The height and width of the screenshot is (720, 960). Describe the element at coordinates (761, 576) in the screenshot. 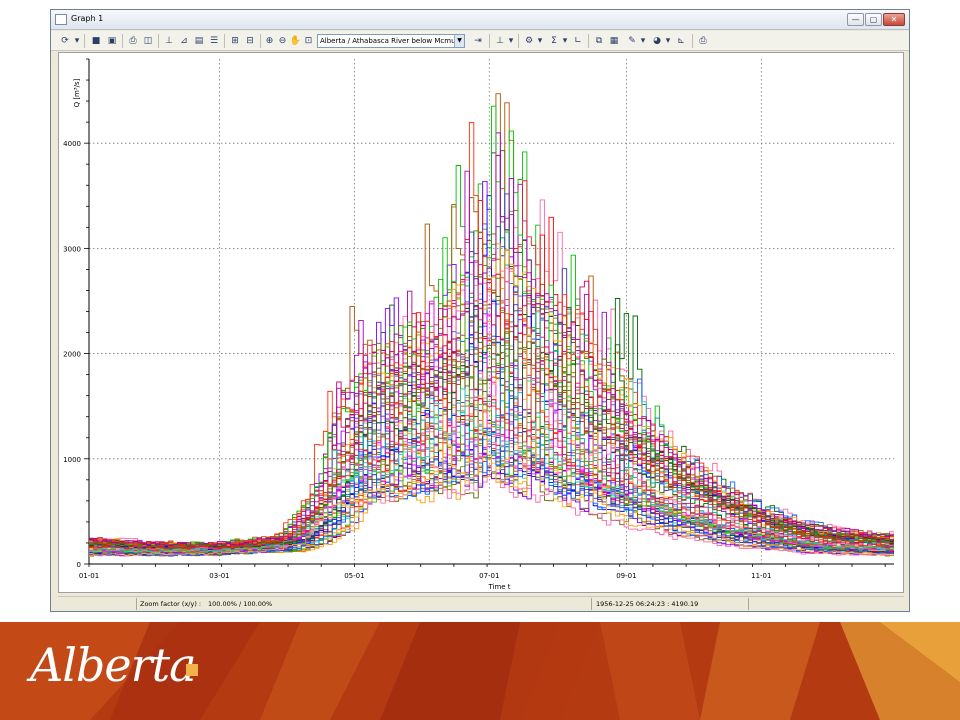

I see `x-tick-label: 11-01` at that location.